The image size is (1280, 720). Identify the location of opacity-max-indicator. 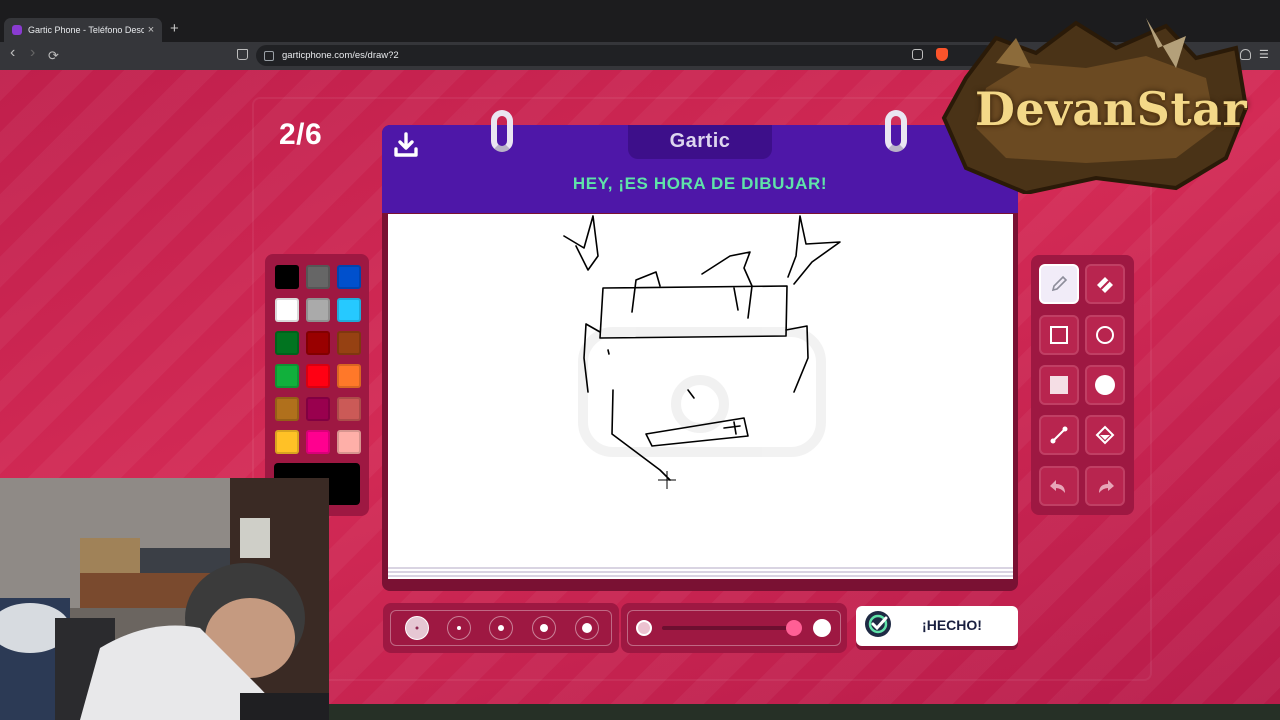
(822, 628).